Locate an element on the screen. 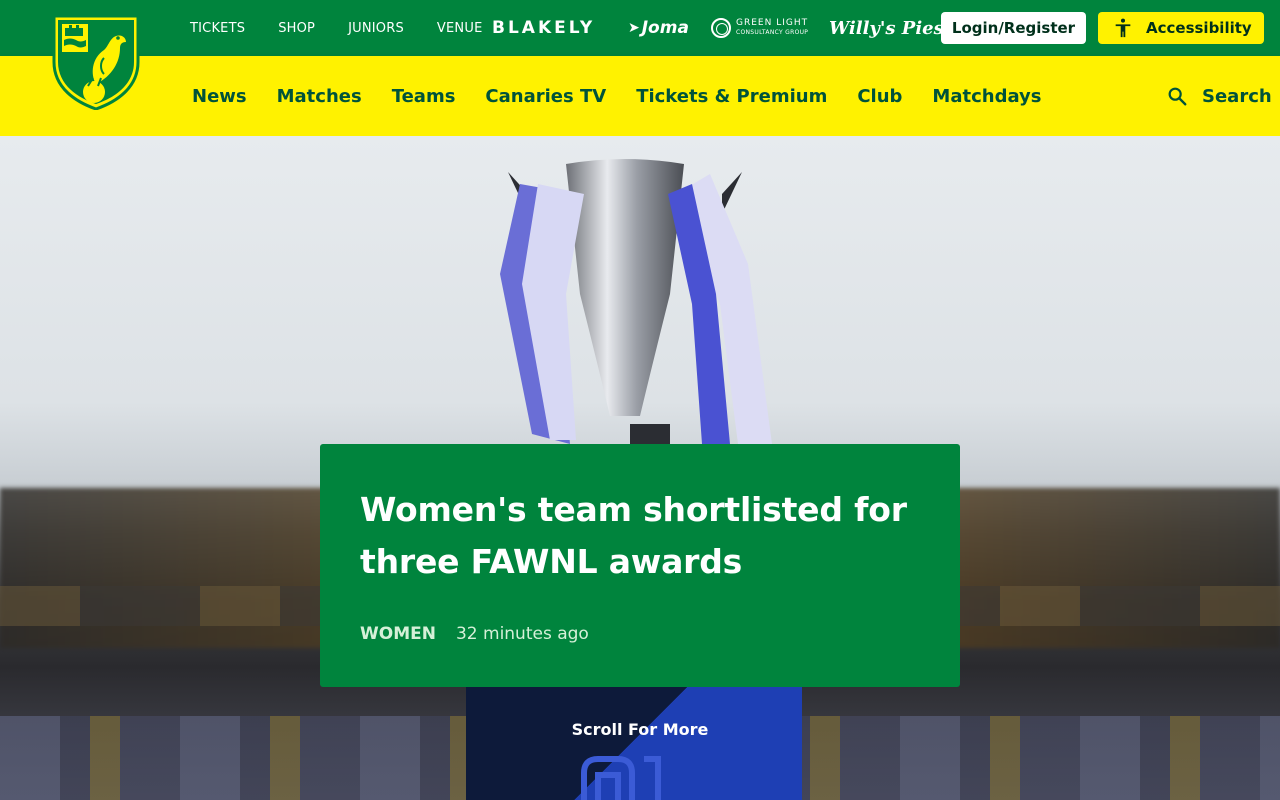 This screenshot has width=1280, height=800. nav-item-canaries-tv: Canaries TV is located at coordinates (545, 96).